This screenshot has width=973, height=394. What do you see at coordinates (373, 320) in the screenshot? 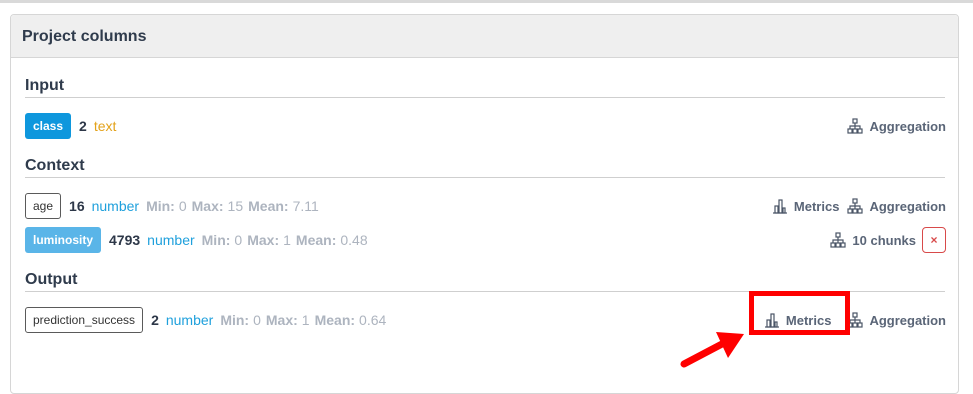
I see `mean-value: 0.64` at bounding box center [373, 320].